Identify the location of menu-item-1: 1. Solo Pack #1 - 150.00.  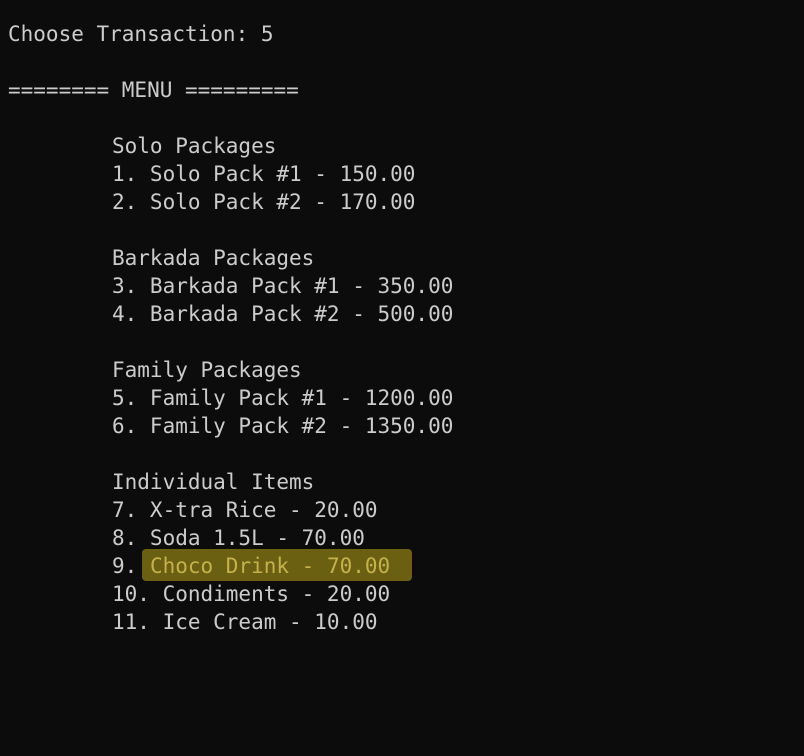
(264, 174).